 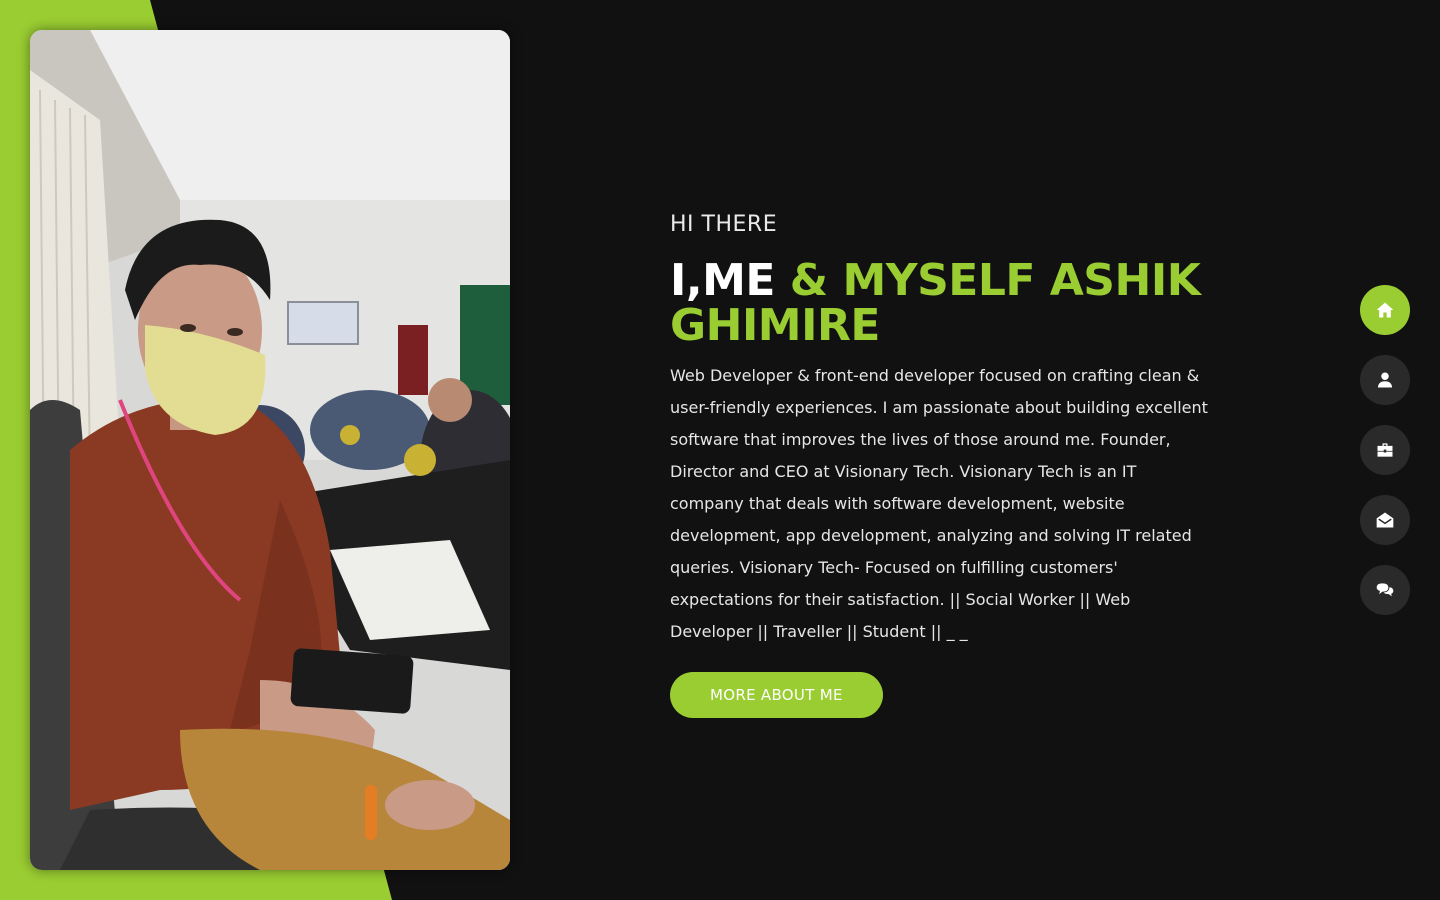 I want to click on user-icon, so click(x=1385, y=380).